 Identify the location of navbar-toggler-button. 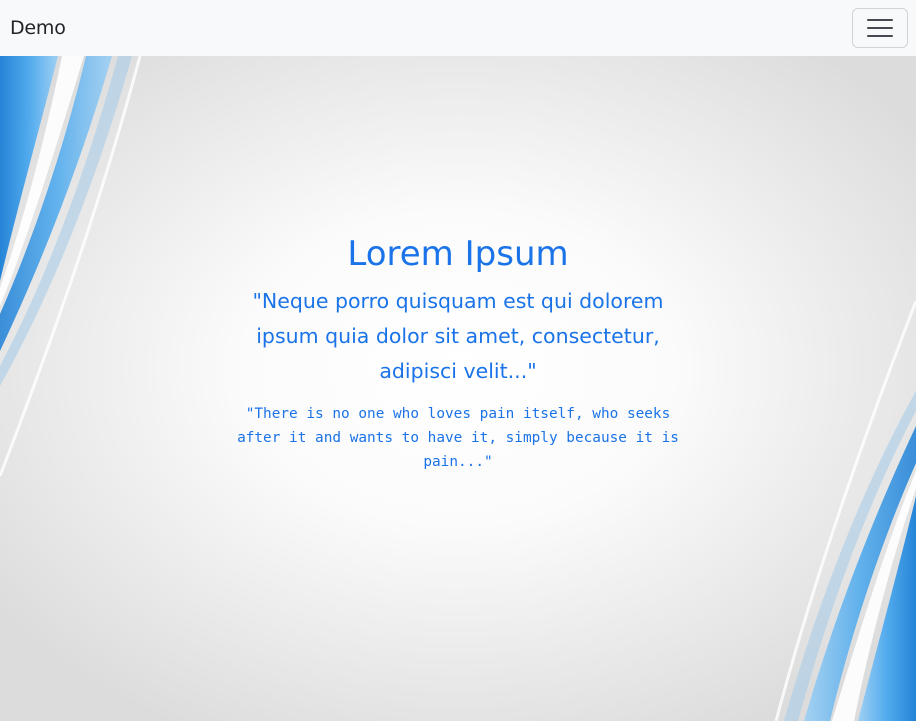
(880, 28).